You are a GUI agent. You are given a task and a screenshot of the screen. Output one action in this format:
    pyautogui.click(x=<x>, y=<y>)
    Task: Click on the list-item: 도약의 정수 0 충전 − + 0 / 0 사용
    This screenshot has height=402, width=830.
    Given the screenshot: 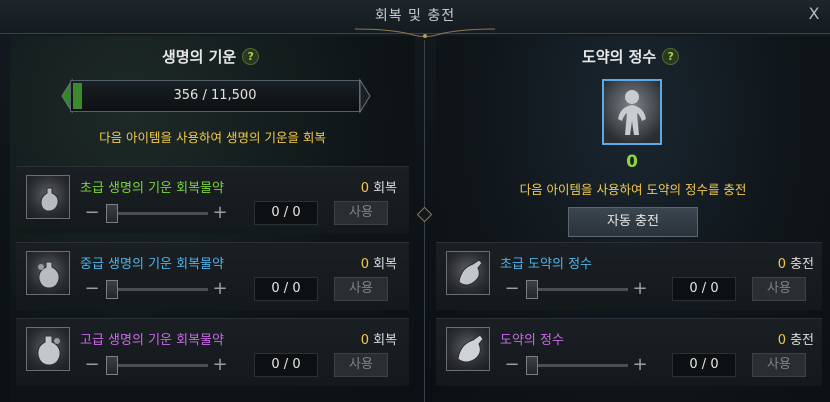 What is the action you would take?
    pyautogui.click(x=629, y=352)
    